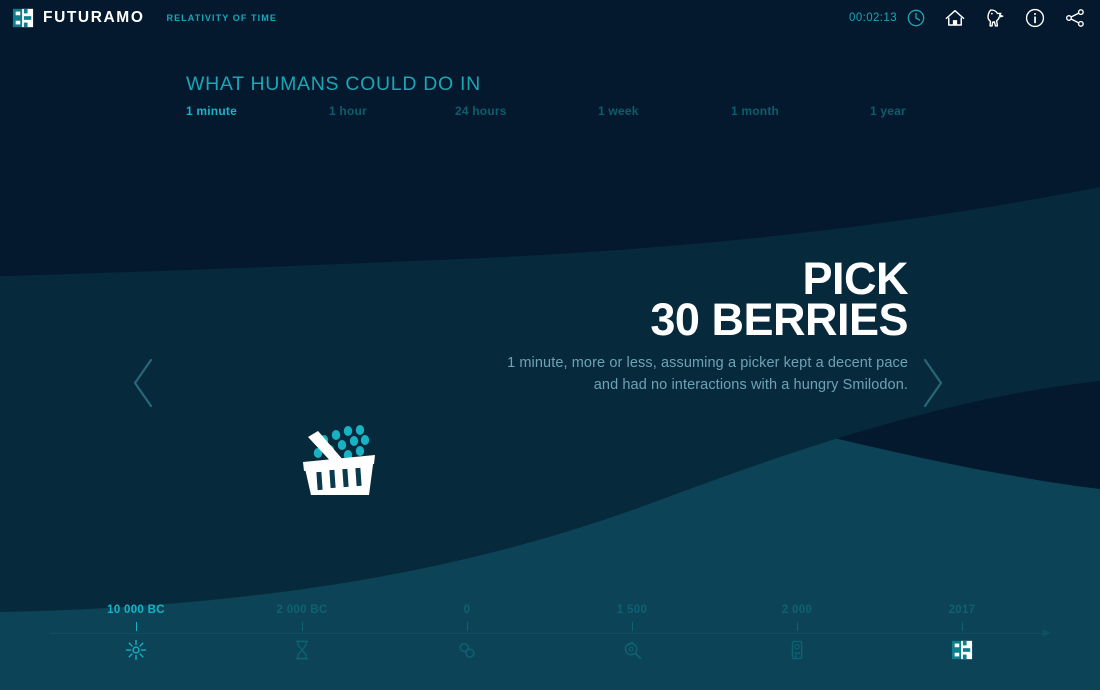  I want to click on timeline-label: 0, so click(467, 610).